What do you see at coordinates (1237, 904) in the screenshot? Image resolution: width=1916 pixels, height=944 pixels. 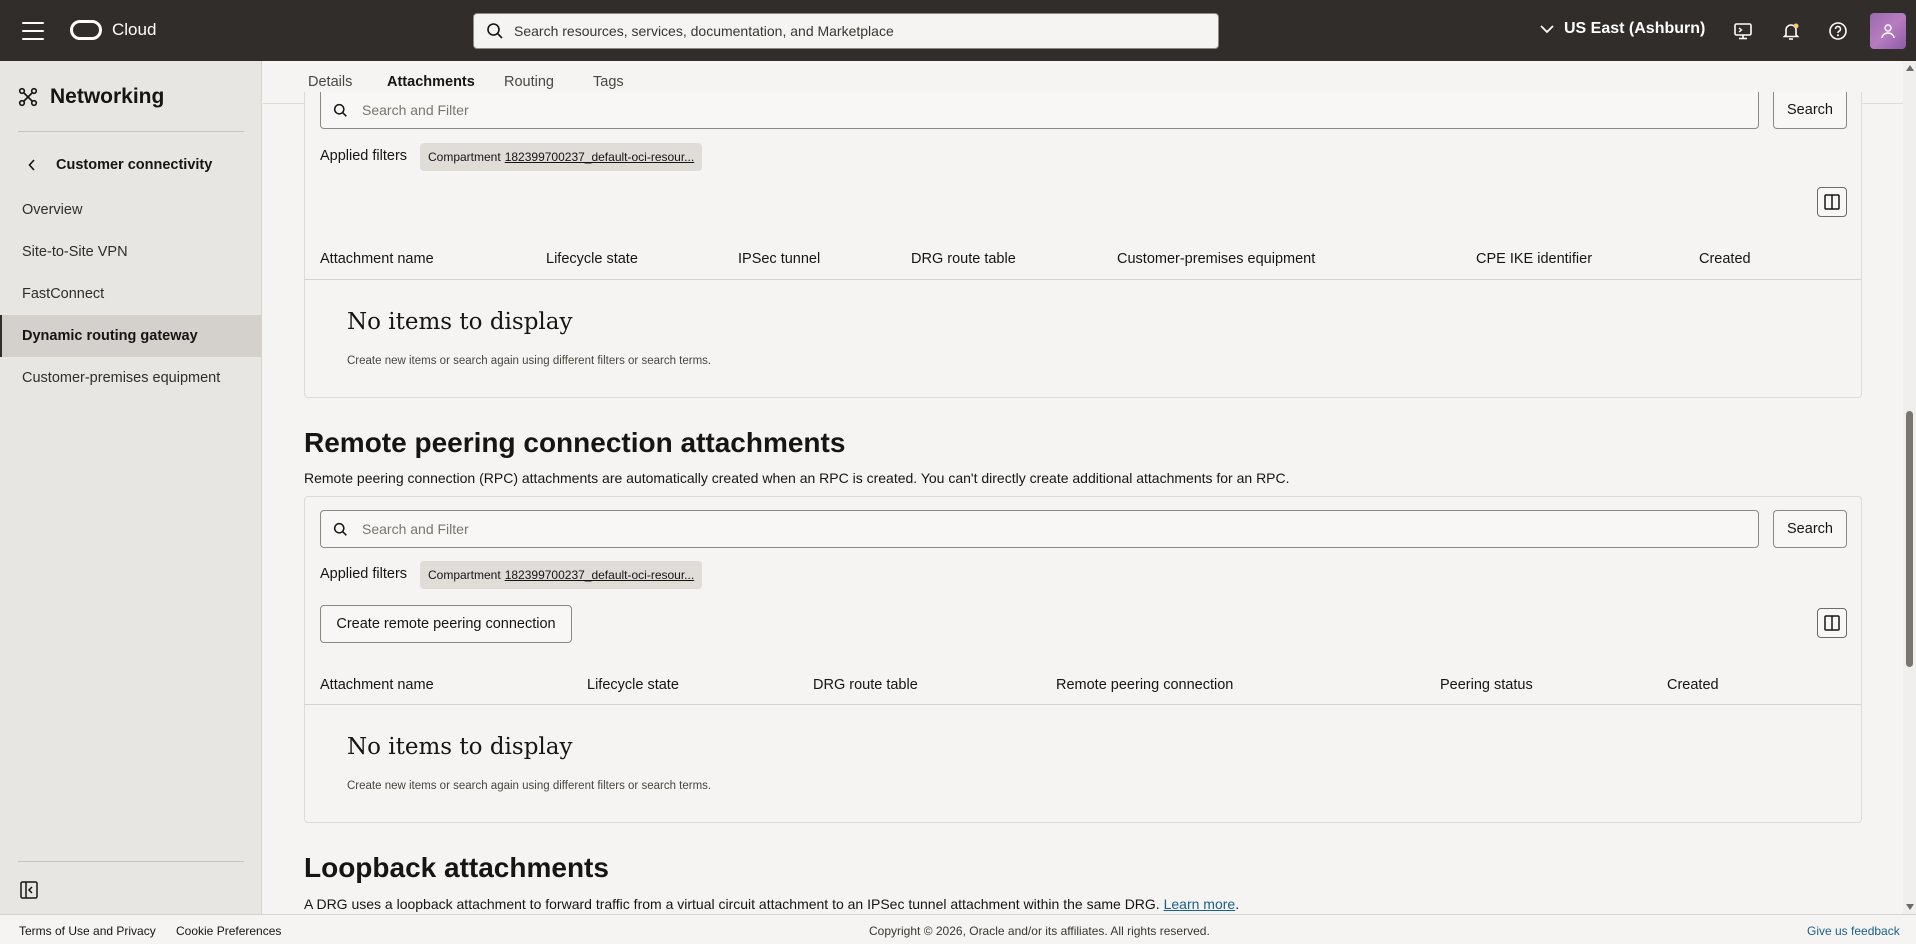 I see `period: .` at bounding box center [1237, 904].